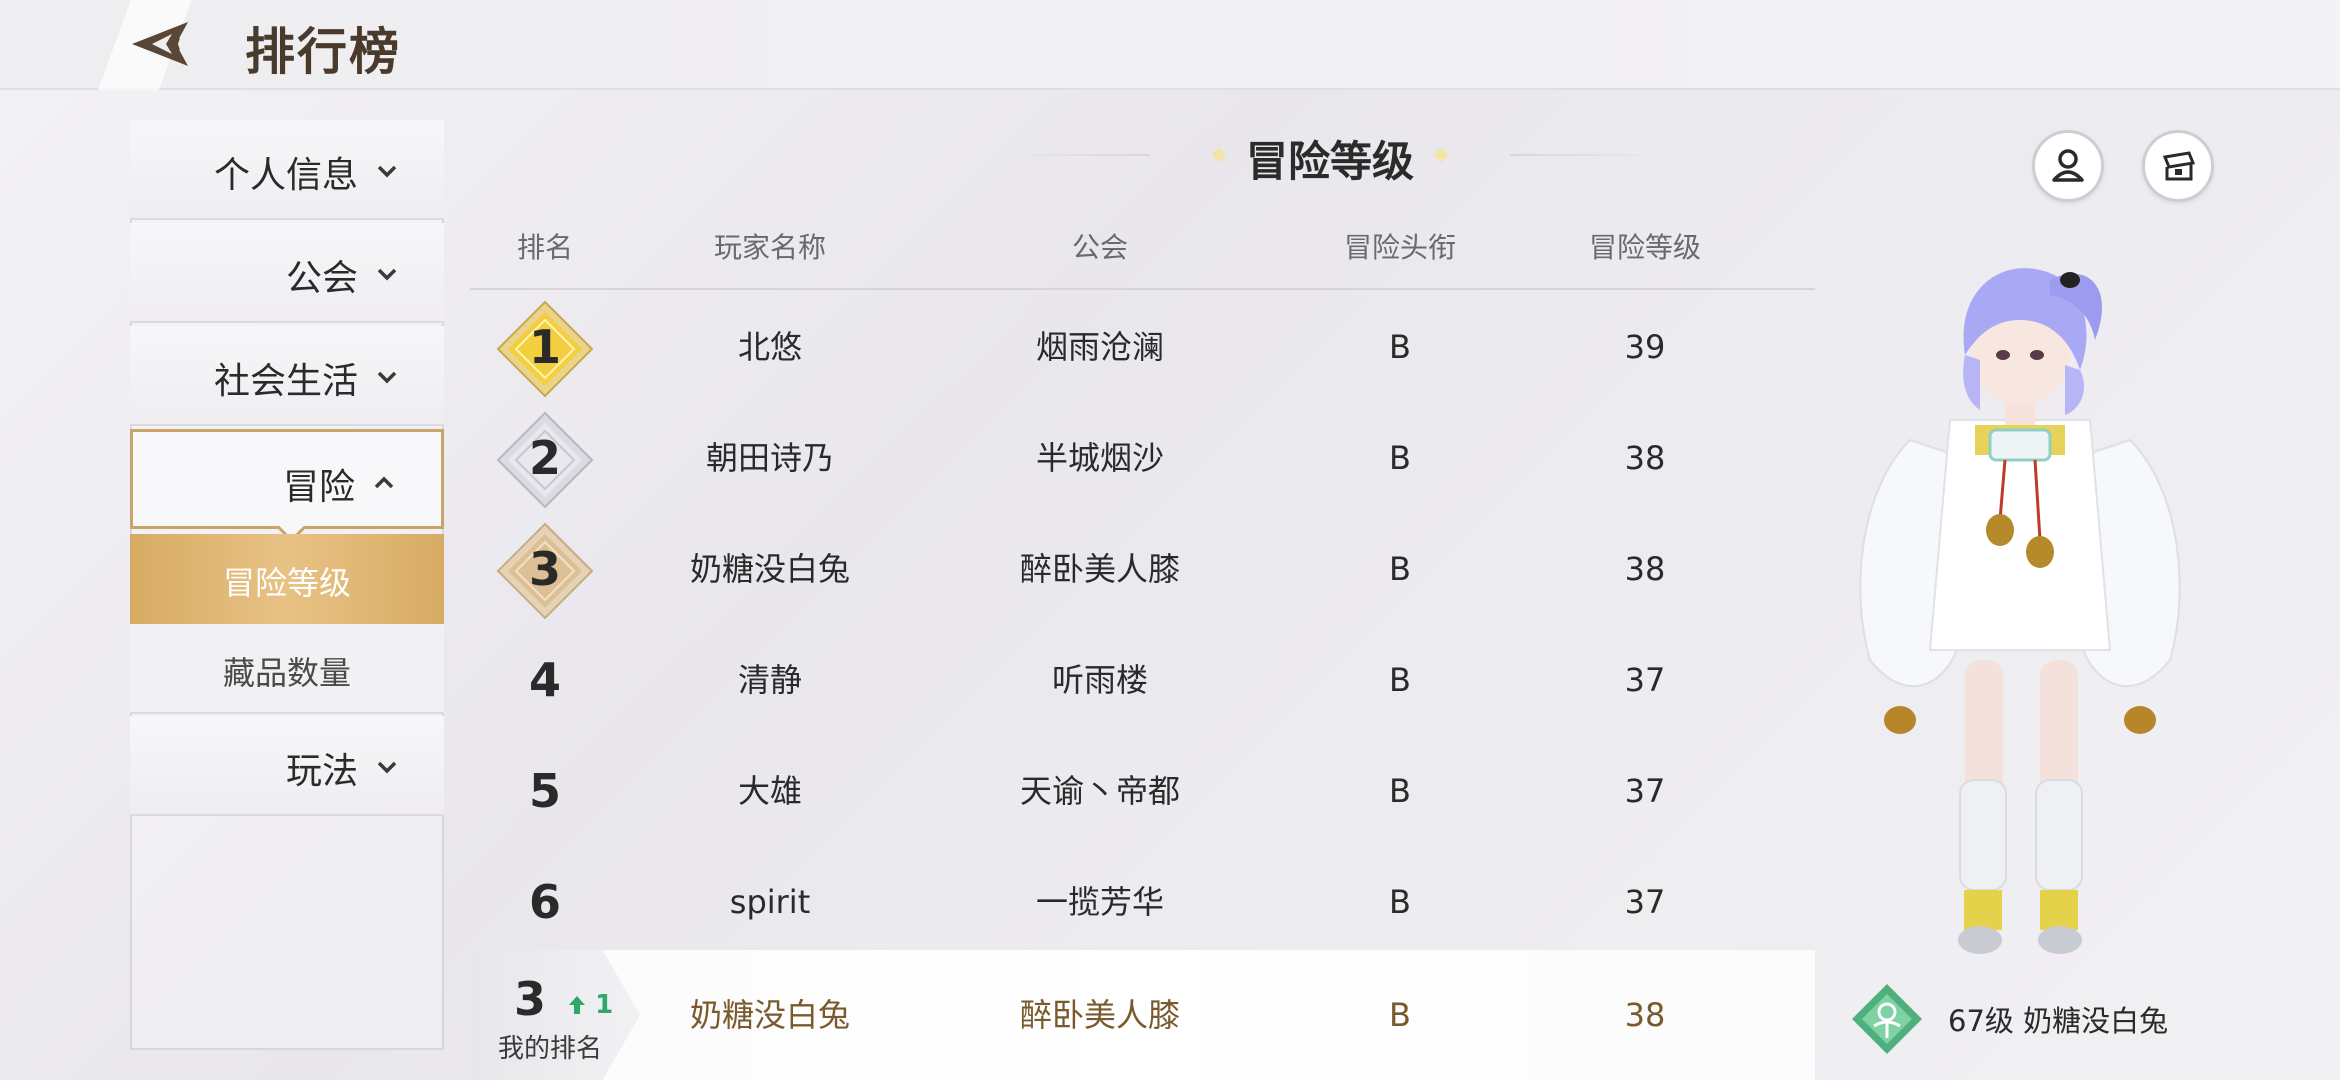 Image resolution: width=2340 pixels, height=1080 pixels. I want to click on player-level-name: 67级 奶糖没白兔, so click(2058, 1021).